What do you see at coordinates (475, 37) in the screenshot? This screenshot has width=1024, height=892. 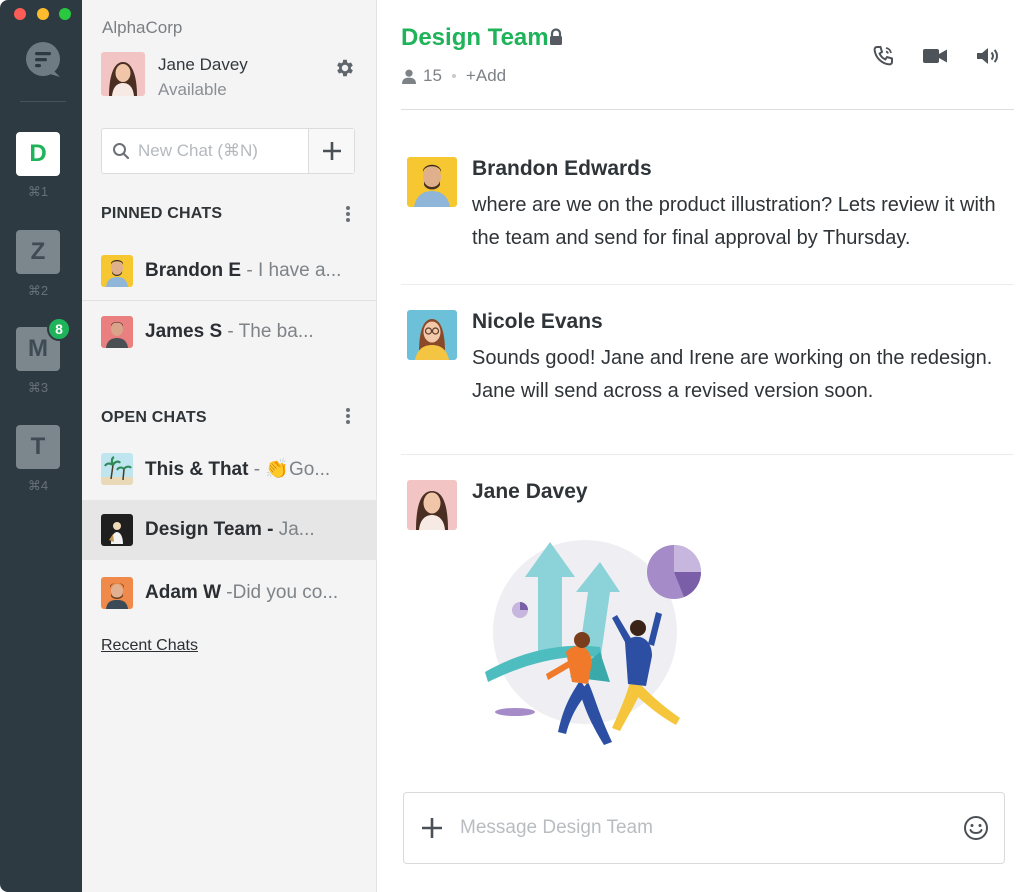 I see `room-title: Design Team` at bounding box center [475, 37].